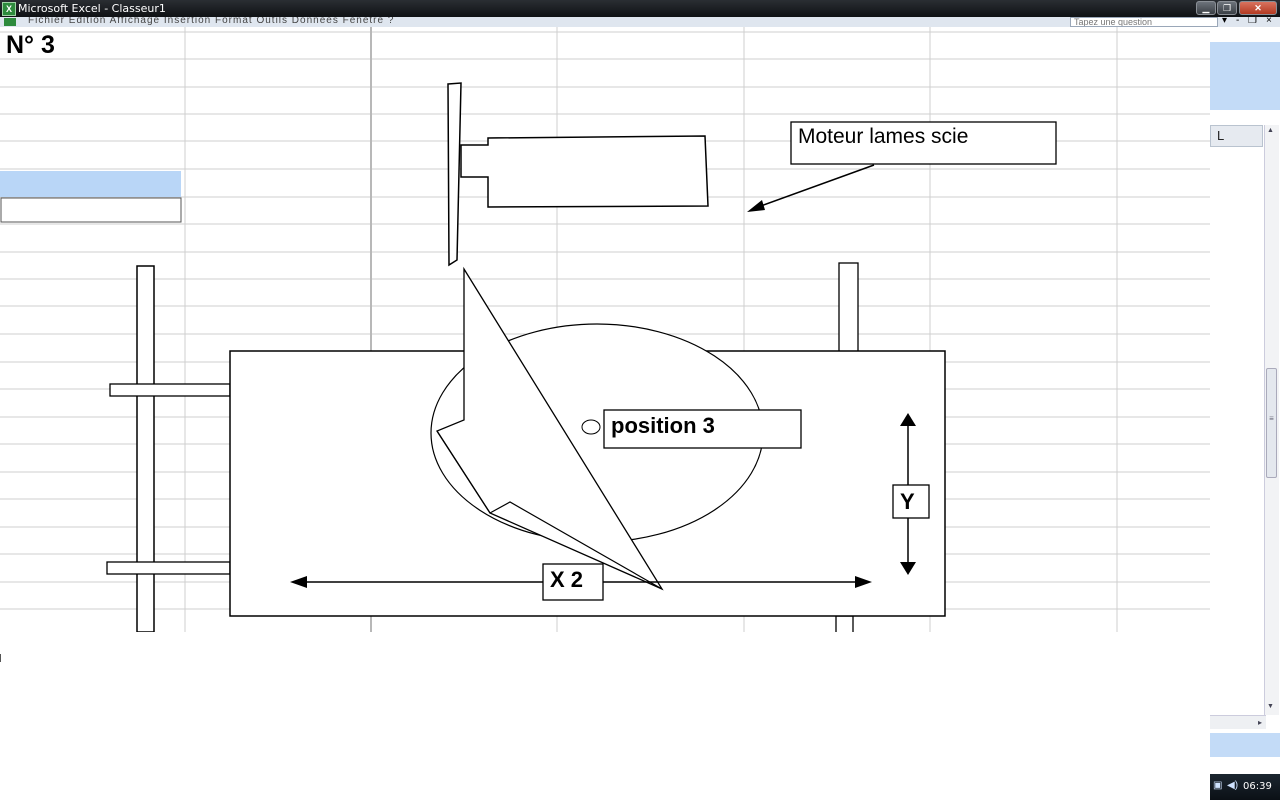 The image size is (1280, 800). What do you see at coordinates (10, 22) in the screenshot?
I see `workbook-icon` at bounding box center [10, 22].